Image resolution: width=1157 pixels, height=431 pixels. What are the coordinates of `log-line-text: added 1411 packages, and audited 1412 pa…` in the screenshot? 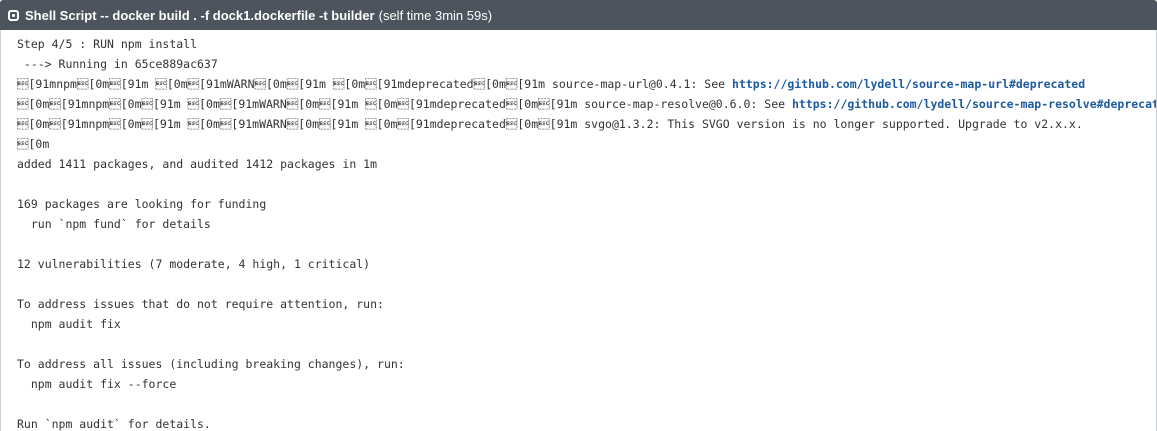 It's located at (197, 164).